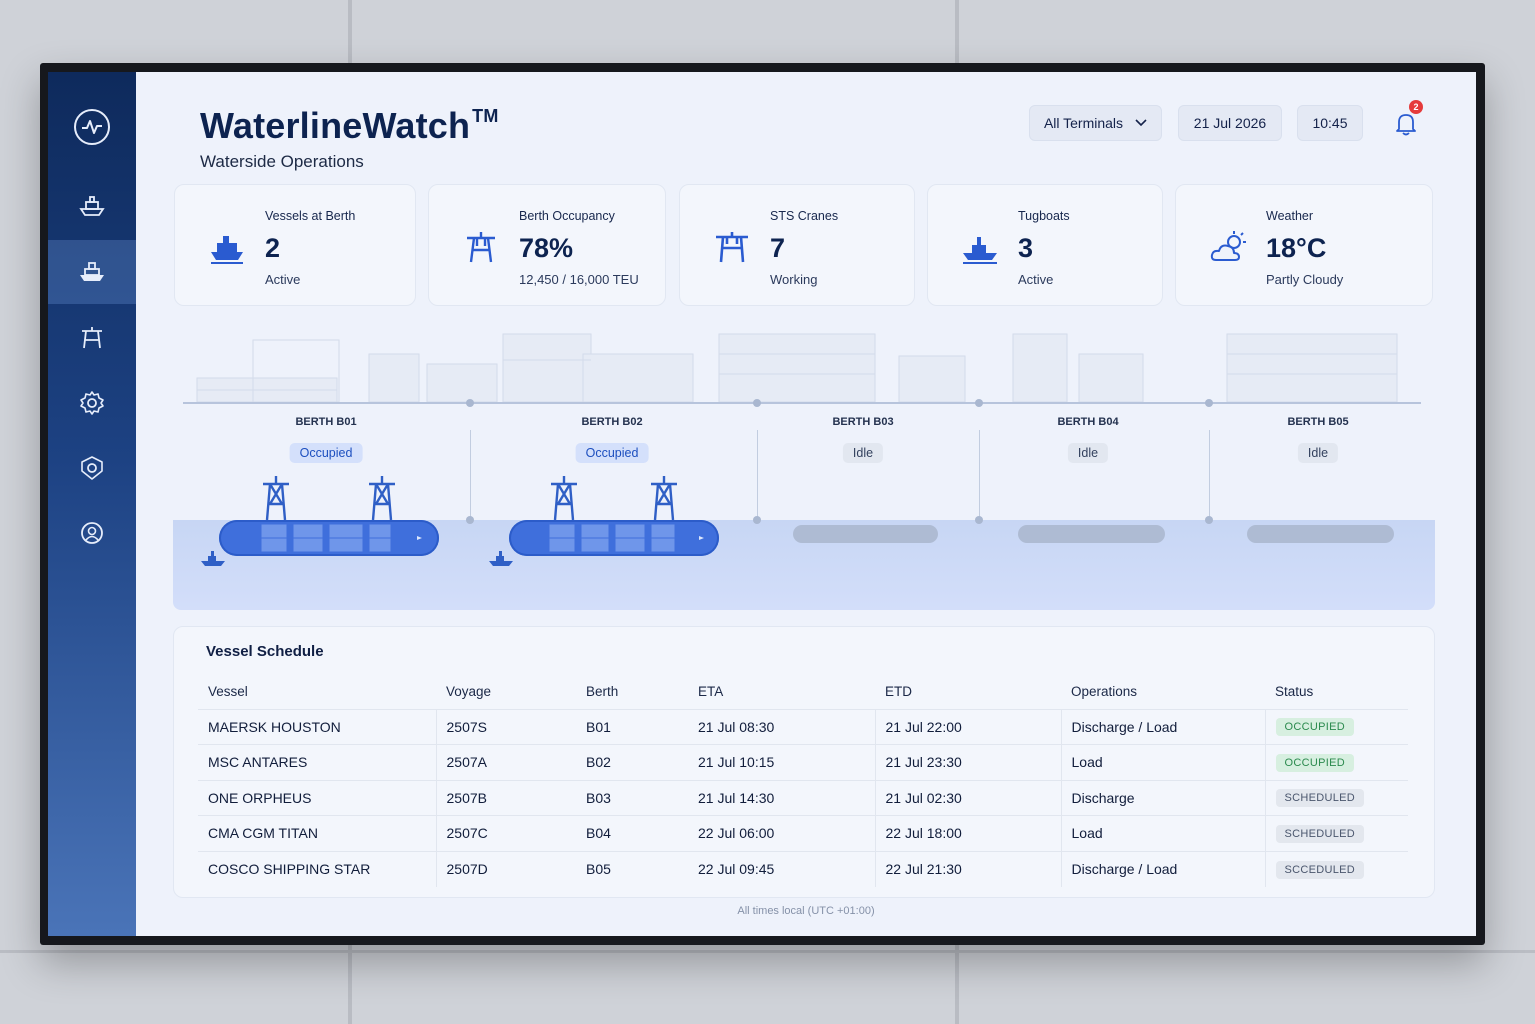  I want to click on cell-vessel: COSCO SHIPPING STAR, so click(317, 868).